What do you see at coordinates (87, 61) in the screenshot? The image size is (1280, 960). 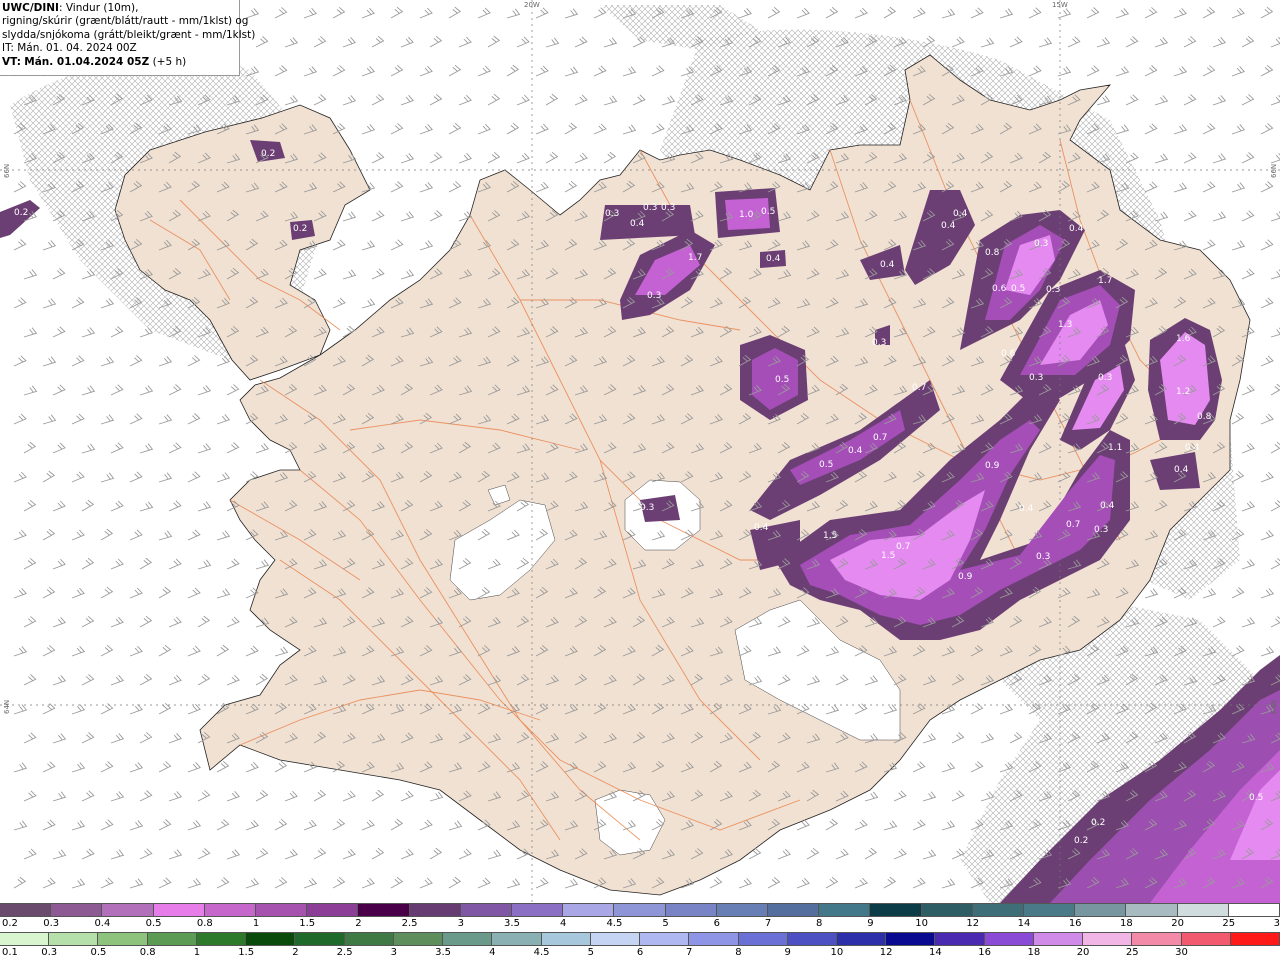 I see `valid-time-value: Mán. 01.04.2024 05Z` at bounding box center [87, 61].